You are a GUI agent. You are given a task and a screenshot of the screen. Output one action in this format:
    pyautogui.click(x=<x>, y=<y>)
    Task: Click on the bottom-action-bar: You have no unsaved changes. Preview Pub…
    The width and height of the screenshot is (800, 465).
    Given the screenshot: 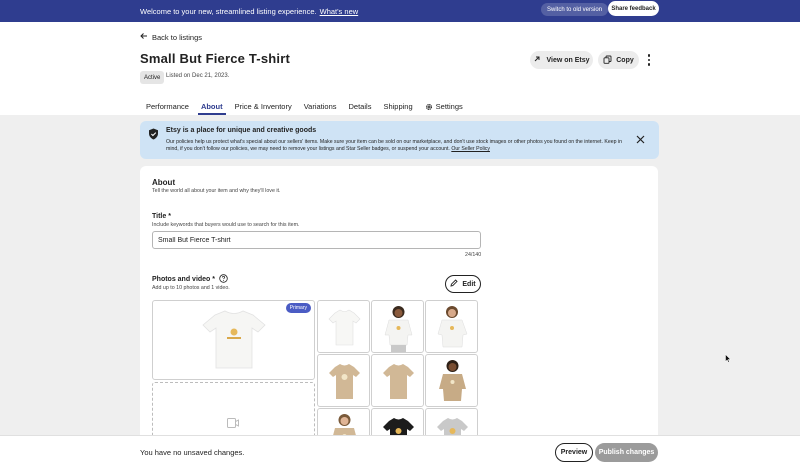 What is the action you would take?
    pyautogui.click(x=400, y=450)
    